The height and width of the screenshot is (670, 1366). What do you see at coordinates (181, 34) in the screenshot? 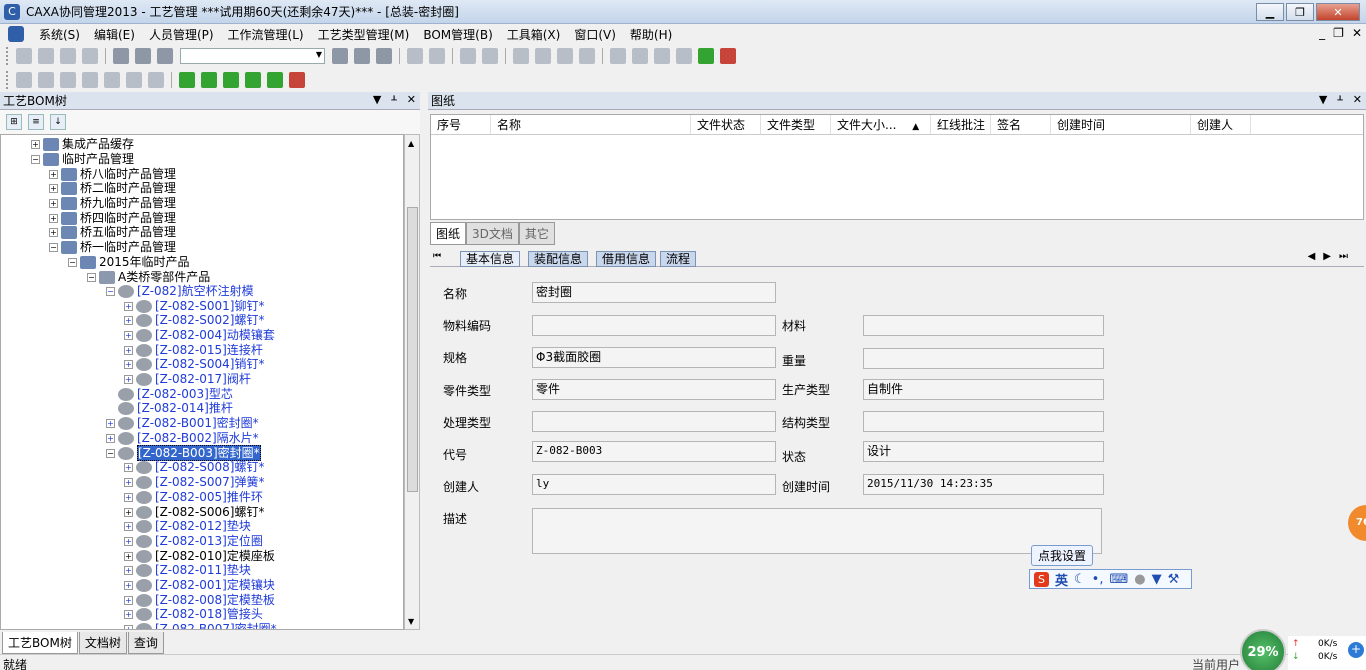
I see `menu-personnel: 人员管理(P)` at bounding box center [181, 34].